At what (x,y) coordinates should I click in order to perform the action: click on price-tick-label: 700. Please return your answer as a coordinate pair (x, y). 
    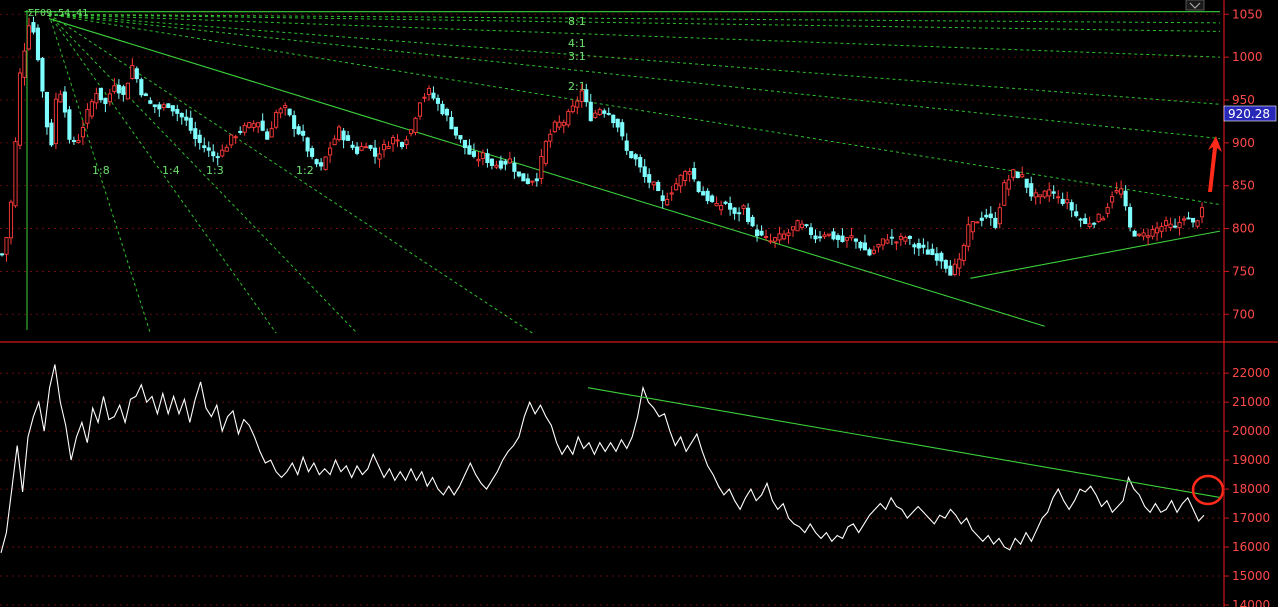
    Looking at the image, I should click on (1243, 314).